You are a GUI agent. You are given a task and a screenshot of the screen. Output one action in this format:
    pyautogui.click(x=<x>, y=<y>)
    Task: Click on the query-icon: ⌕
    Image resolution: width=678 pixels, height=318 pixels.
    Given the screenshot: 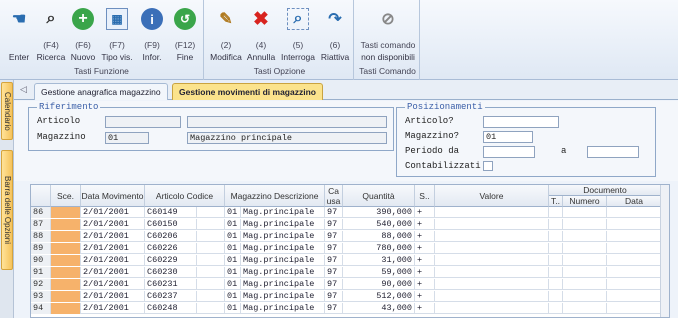 What is the action you would take?
    pyautogui.click(x=298, y=19)
    